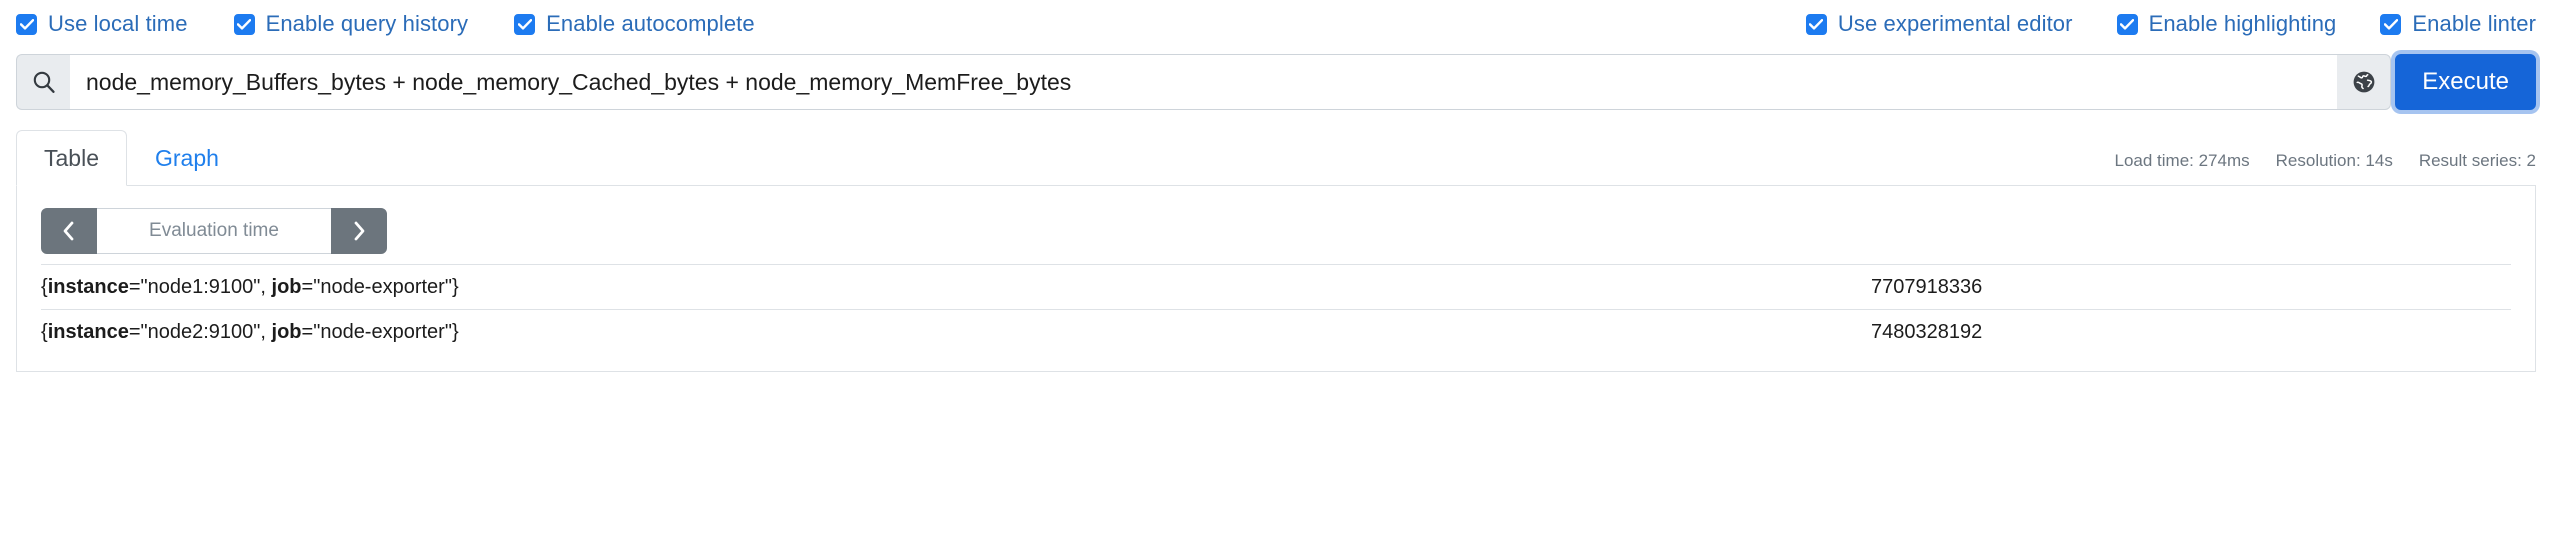 This screenshot has height=542, width=2552. Describe the element at coordinates (43, 82) in the screenshot. I see `search-icon` at that location.